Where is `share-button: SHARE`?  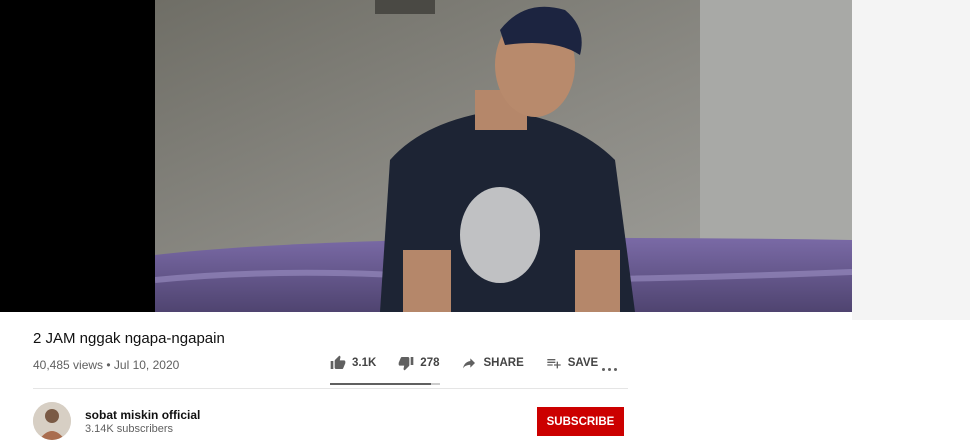 share-button: SHARE is located at coordinates (492, 363).